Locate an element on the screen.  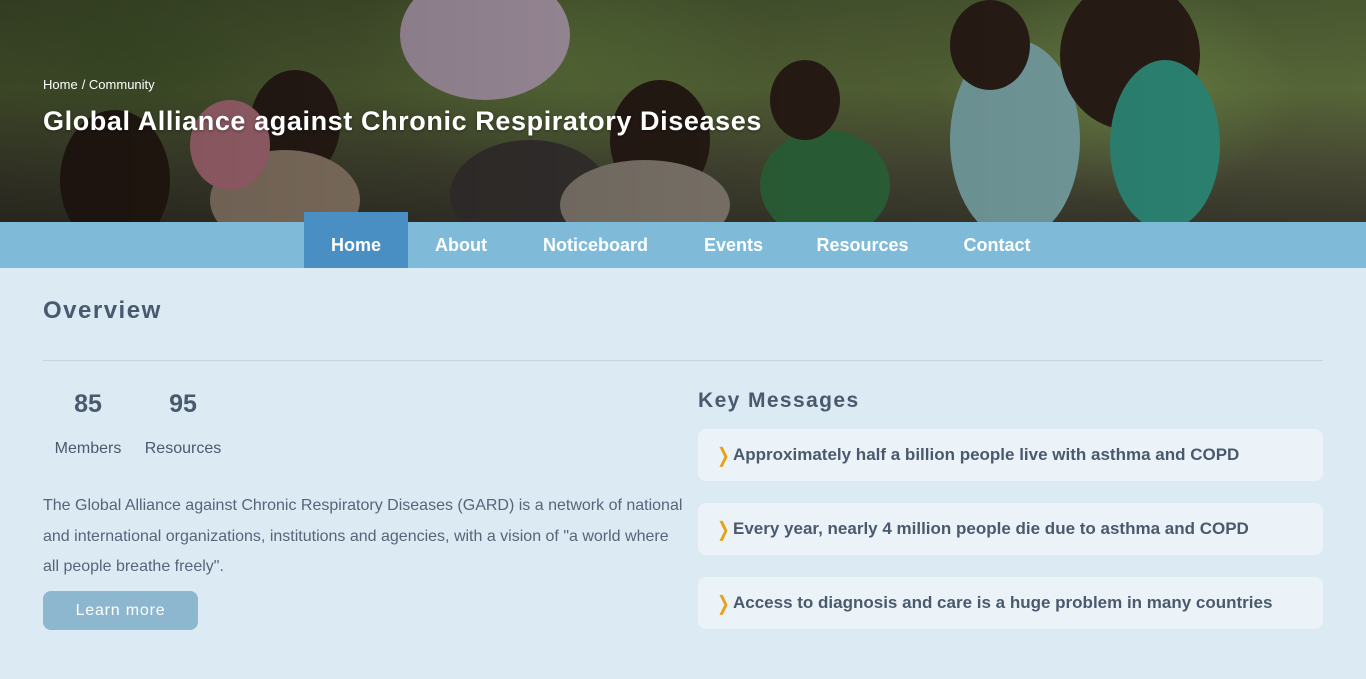
breadcrumb: Home / Community is located at coordinates (101, 84).